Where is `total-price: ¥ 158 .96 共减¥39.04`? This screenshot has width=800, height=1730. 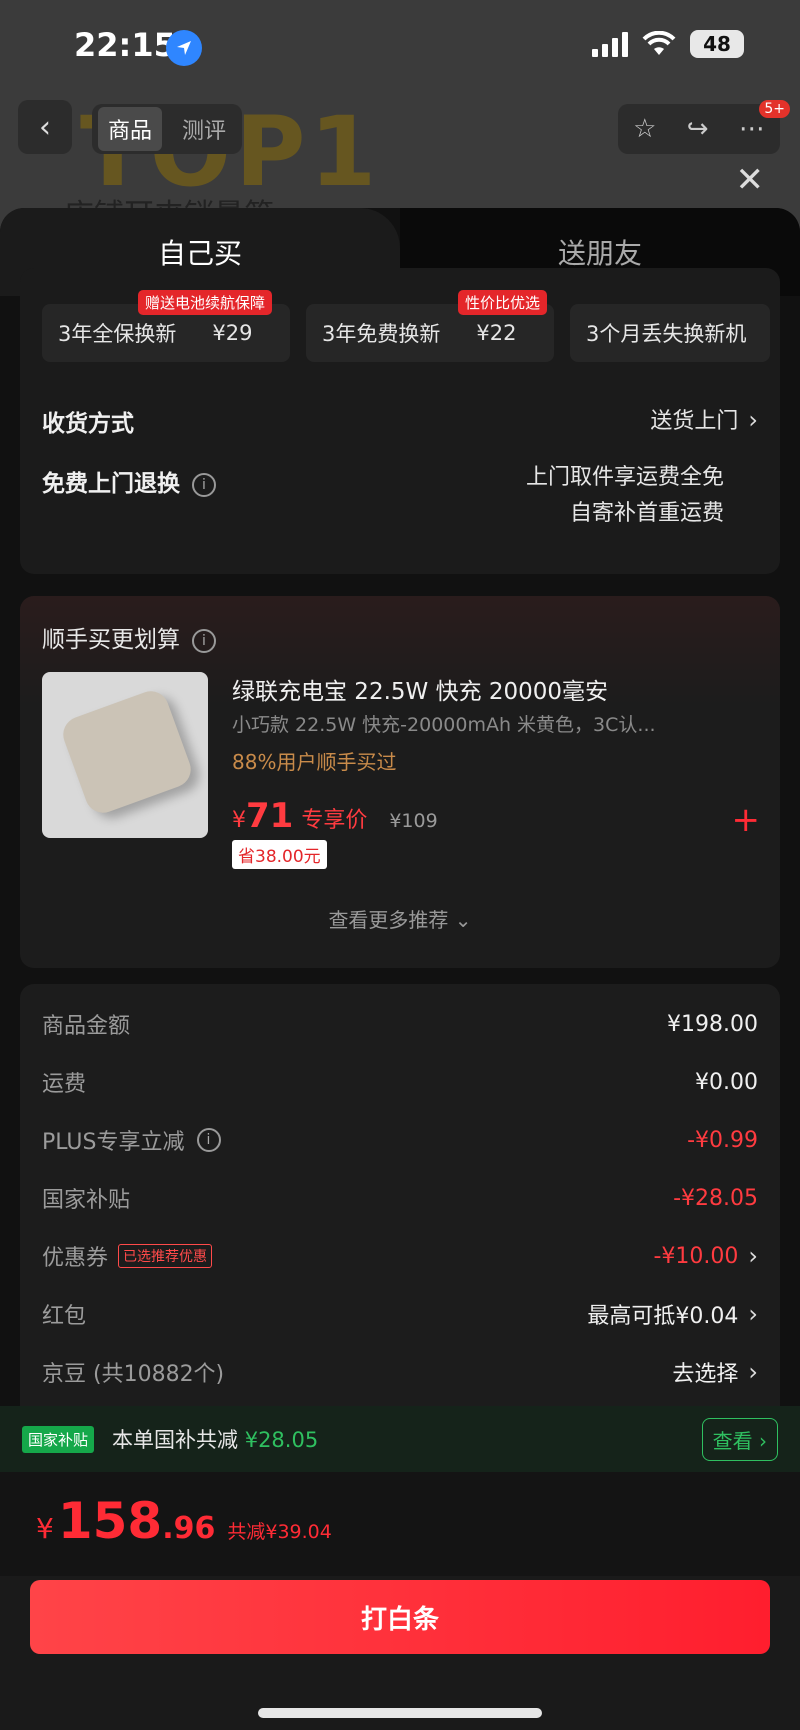 total-price: ¥ 158 .96 共减¥39.04 is located at coordinates (184, 1521).